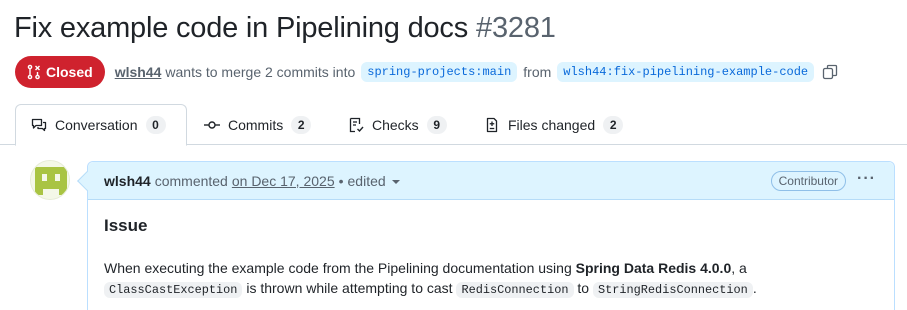  I want to click on checklist-icon, so click(356, 125).